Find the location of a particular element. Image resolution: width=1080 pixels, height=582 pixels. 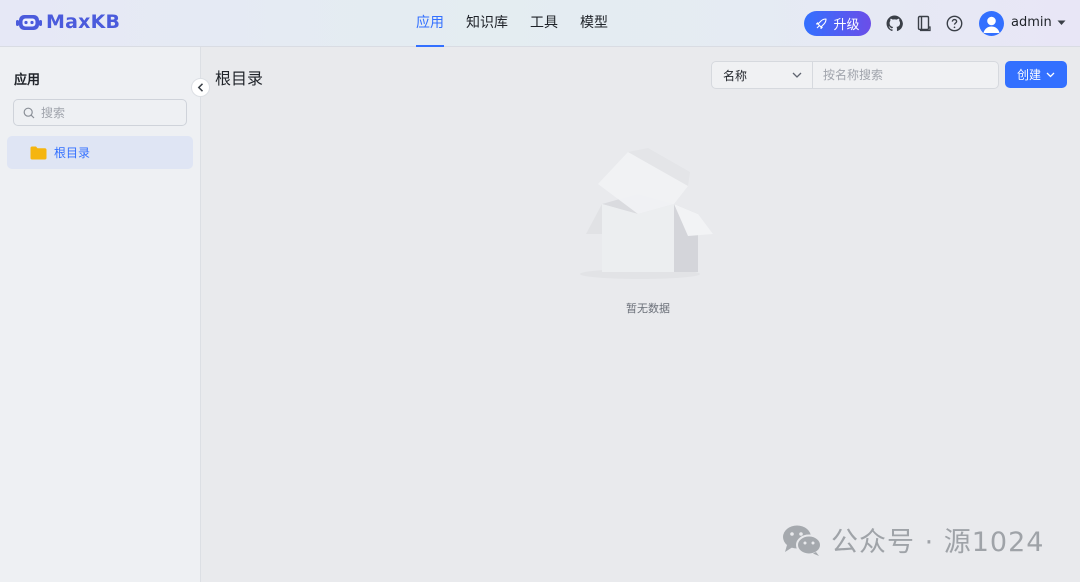

nav-tab-models: 模型 is located at coordinates (594, 23).